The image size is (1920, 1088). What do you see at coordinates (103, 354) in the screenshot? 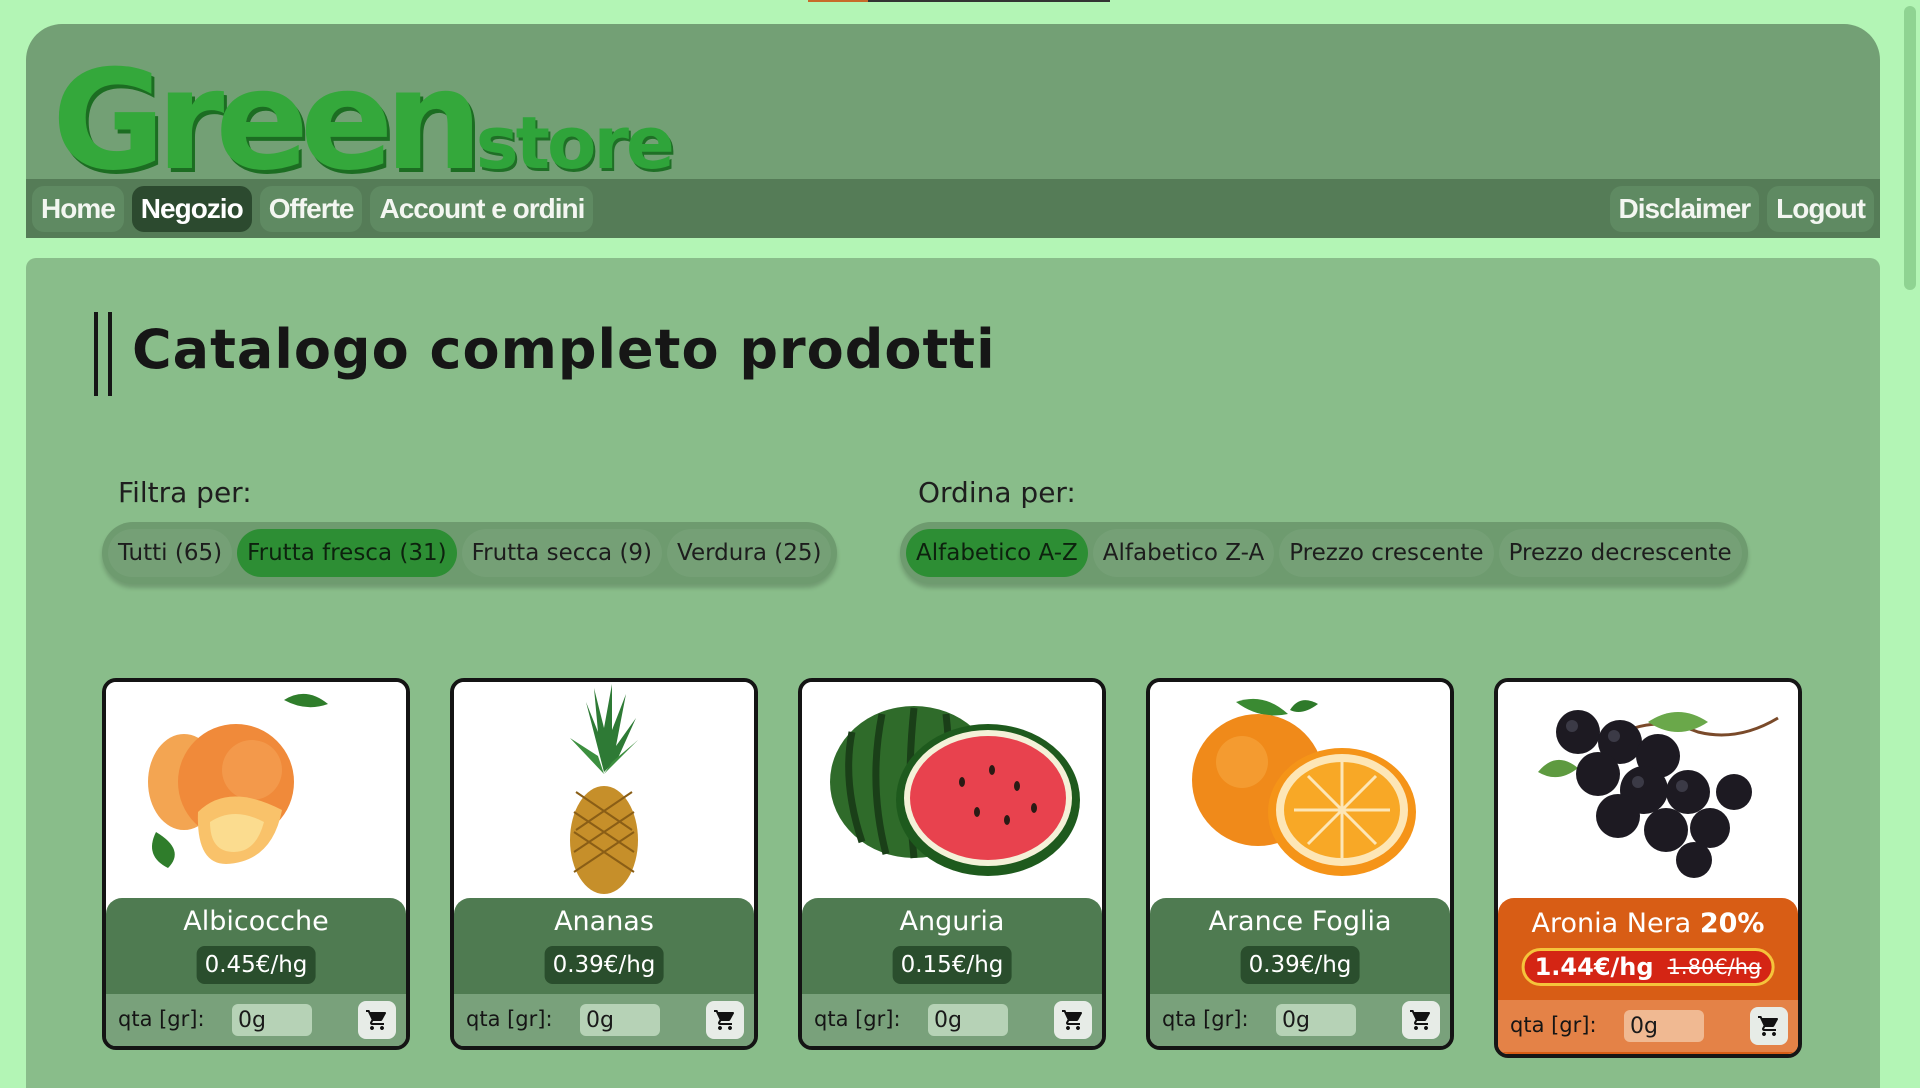
I see `title-marker` at bounding box center [103, 354].